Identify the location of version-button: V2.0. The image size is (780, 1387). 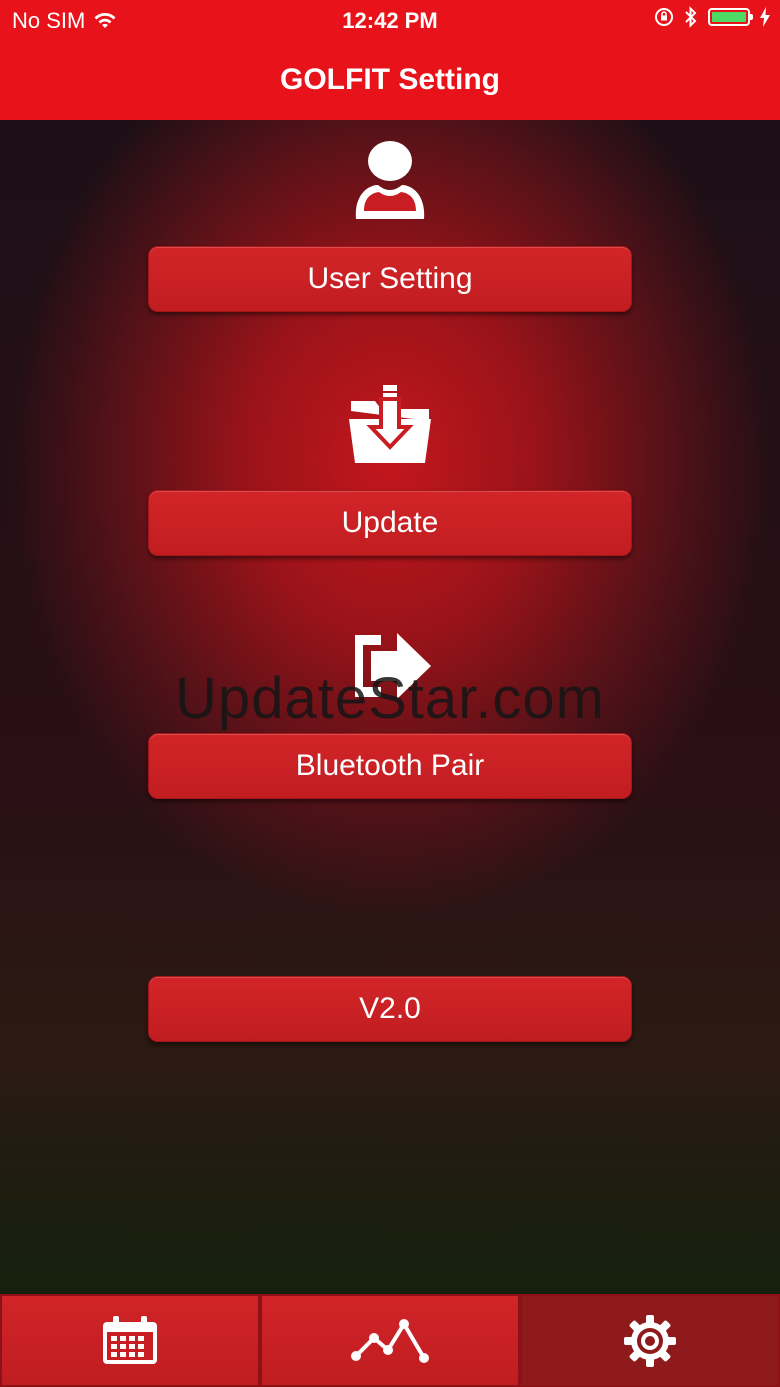
(390, 1009).